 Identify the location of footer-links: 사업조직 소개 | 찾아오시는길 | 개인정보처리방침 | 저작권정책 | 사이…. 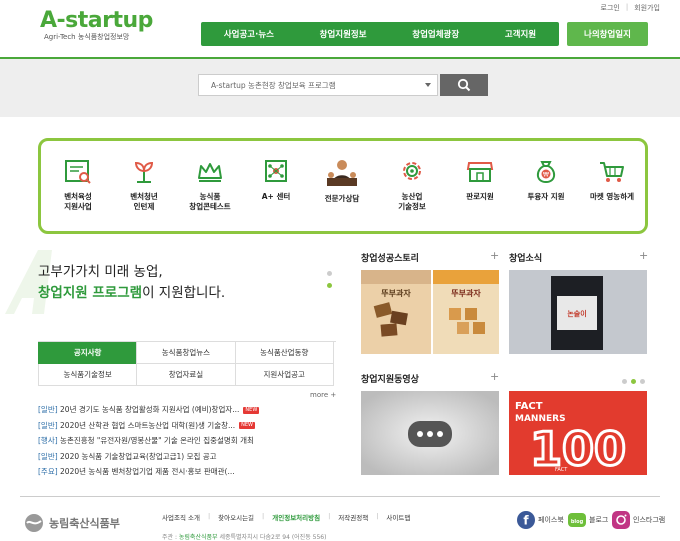
(286, 517).